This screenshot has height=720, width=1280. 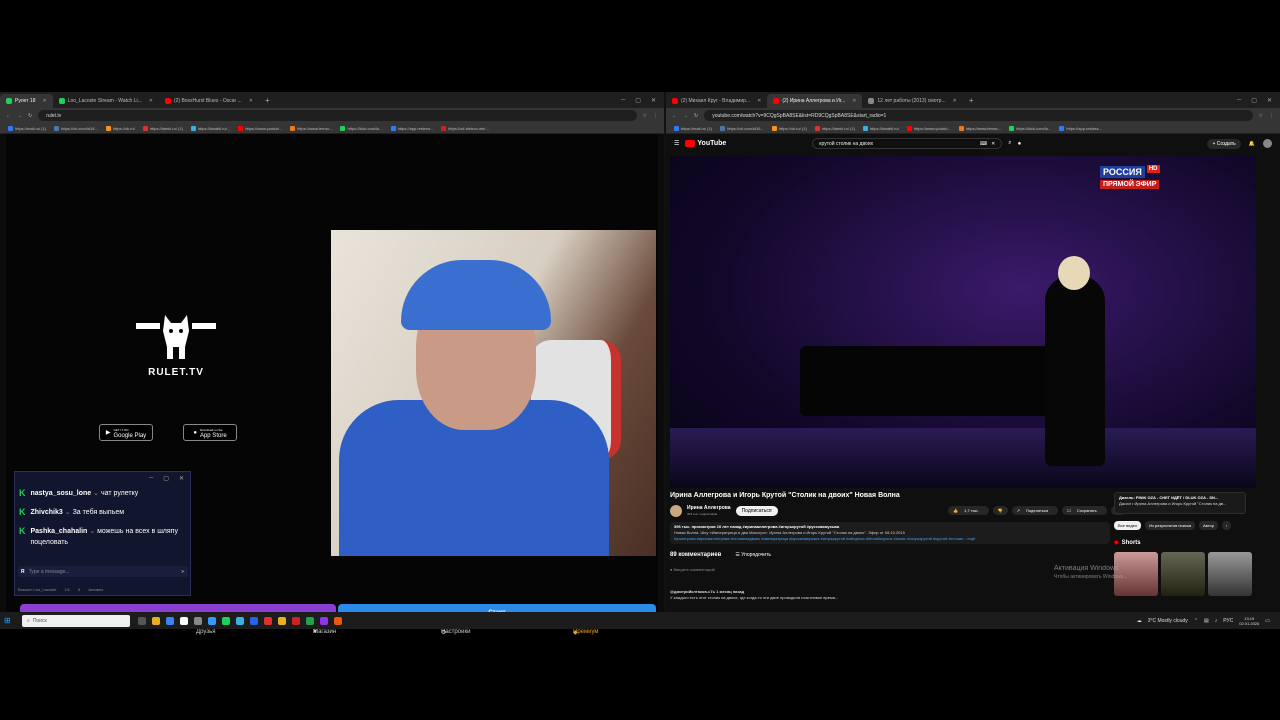 What do you see at coordinates (716, 101) in the screenshot?
I see `right-tab-0: (2) Михаил Круг - Владимир... ✕` at bounding box center [716, 101].